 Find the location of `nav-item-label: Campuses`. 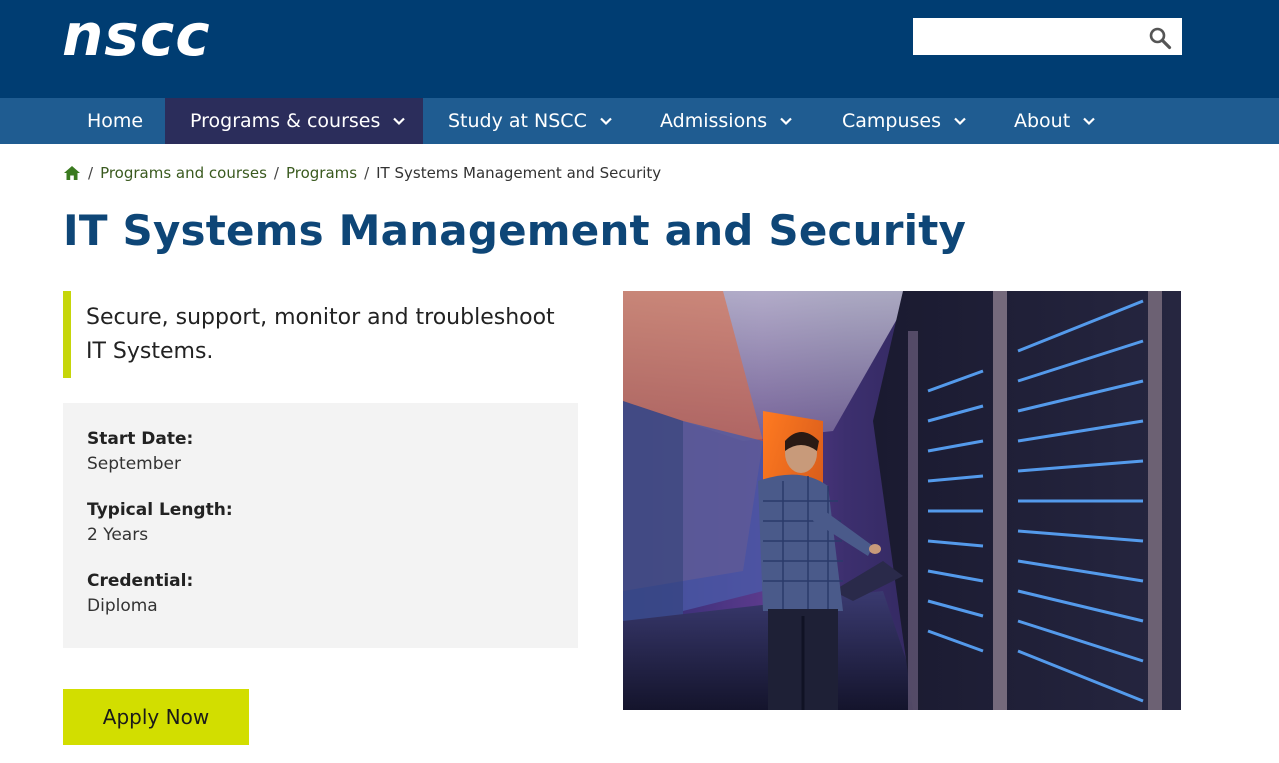

nav-item-label: Campuses is located at coordinates (892, 121).